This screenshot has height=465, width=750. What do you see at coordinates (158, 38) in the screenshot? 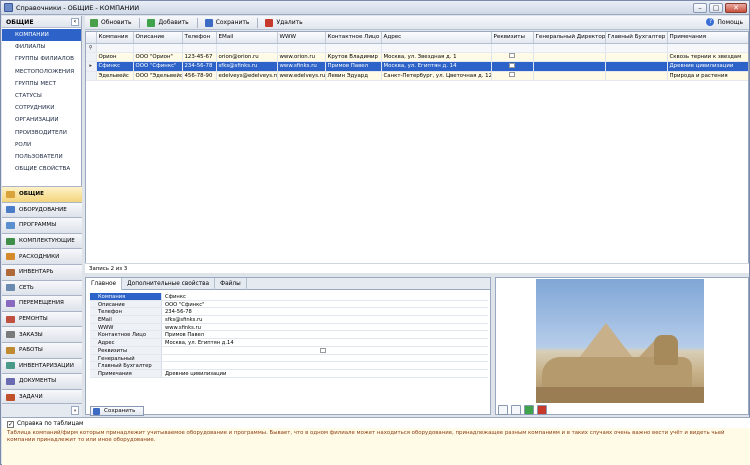
I see `column-header: Описание` at bounding box center [158, 38].